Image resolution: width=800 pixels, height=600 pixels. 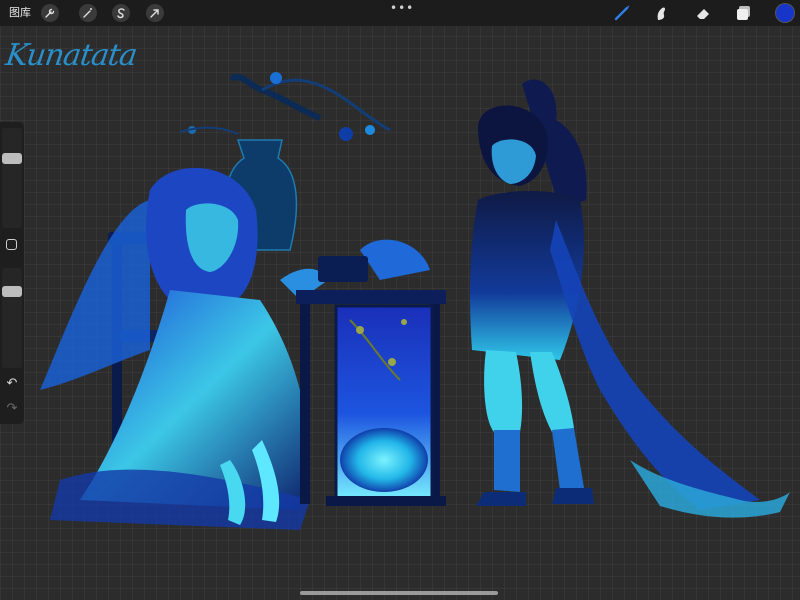 What do you see at coordinates (20, 13) in the screenshot?
I see `gallery-button: 图库` at bounding box center [20, 13].